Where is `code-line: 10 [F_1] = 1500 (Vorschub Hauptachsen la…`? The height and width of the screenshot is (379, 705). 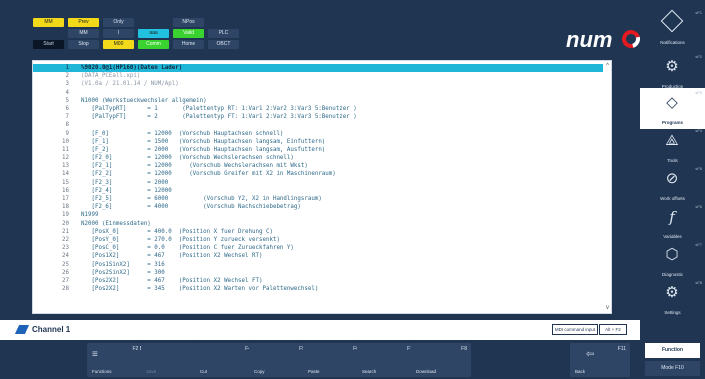
code-line: 10 [F_1] = 1500 (Vorschub Hauptachsen la… is located at coordinates (318, 142).